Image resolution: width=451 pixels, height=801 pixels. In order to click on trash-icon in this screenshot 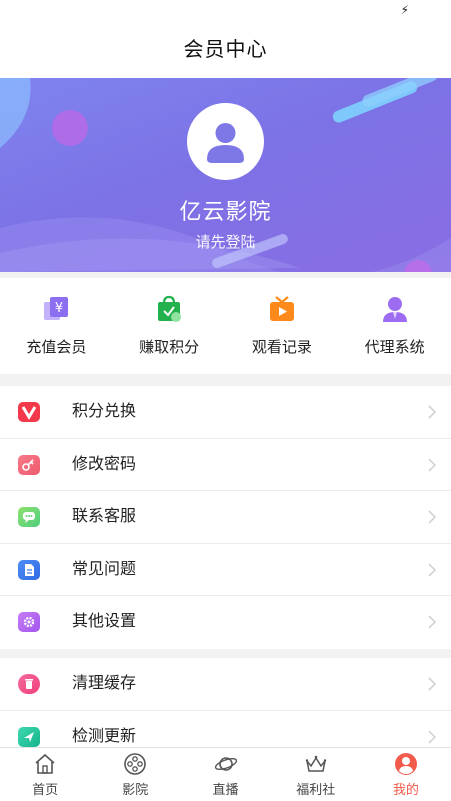, I will do `click(29, 684)`.